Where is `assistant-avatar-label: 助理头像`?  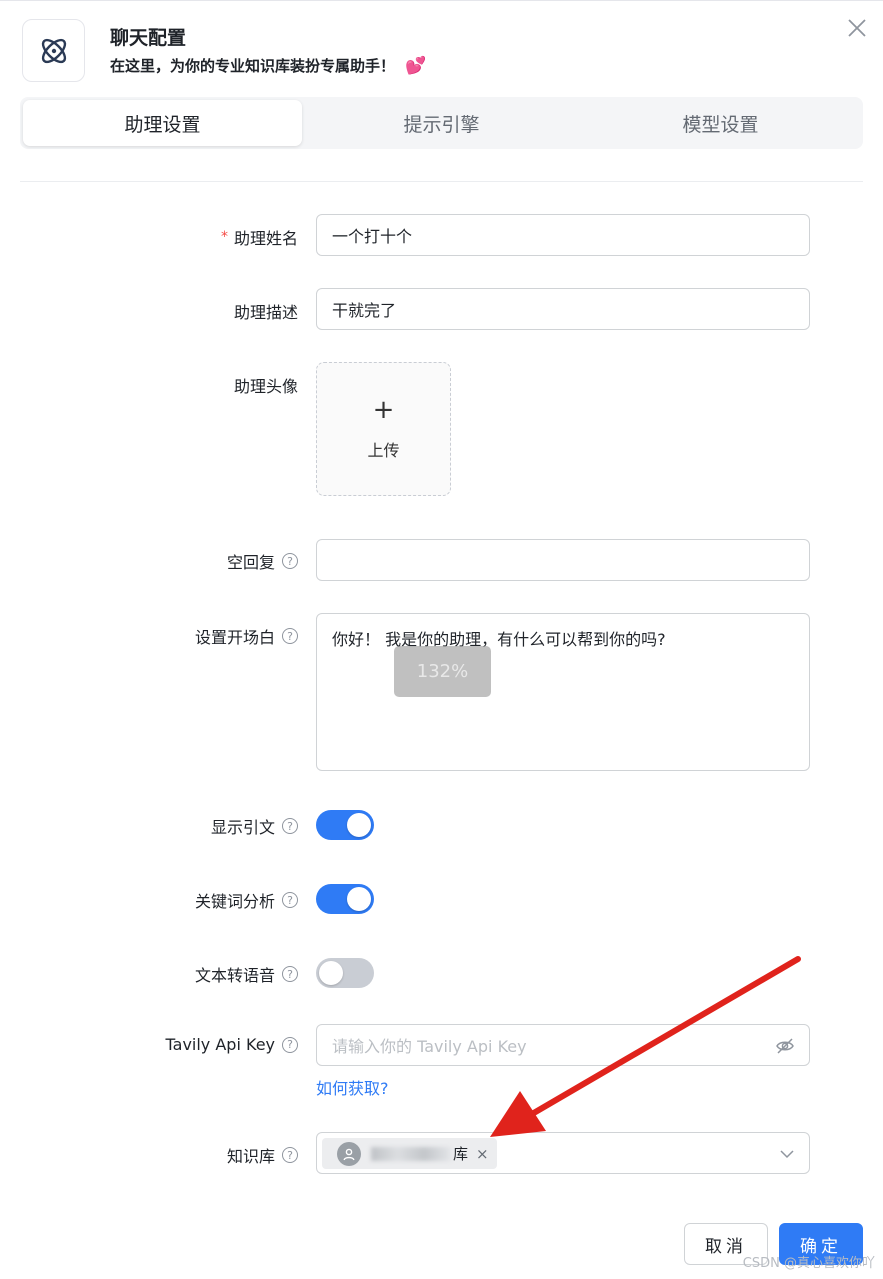
assistant-avatar-label: 助理头像 is located at coordinates (265, 386).